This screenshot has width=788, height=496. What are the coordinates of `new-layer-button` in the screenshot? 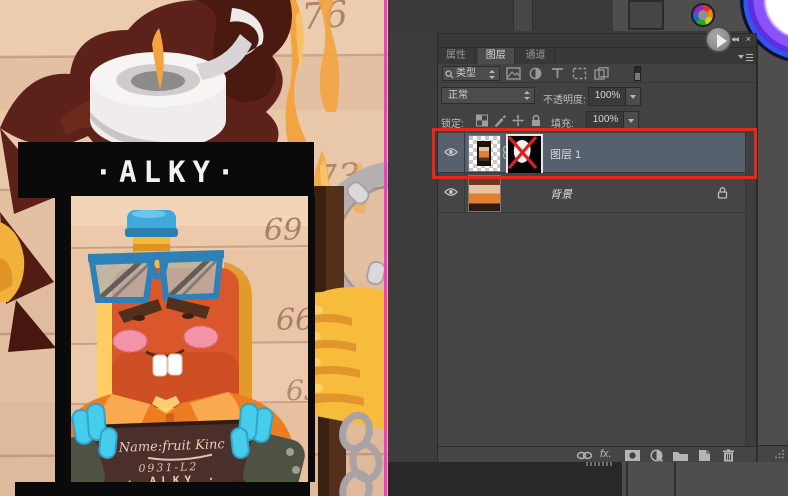 It's located at (704, 455).